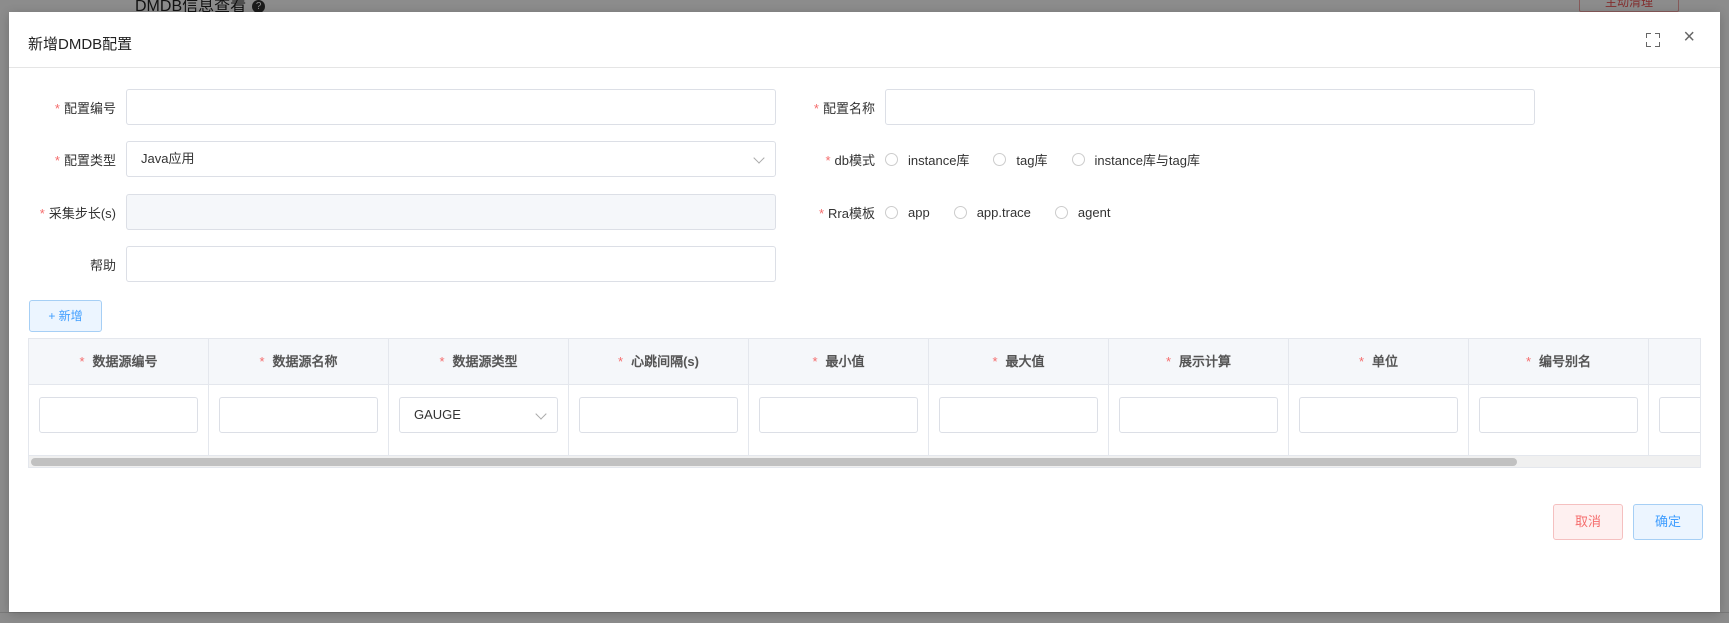  Describe the element at coordinates (298, 415) in the screenshot. I see `datasource-name-input` at that location.